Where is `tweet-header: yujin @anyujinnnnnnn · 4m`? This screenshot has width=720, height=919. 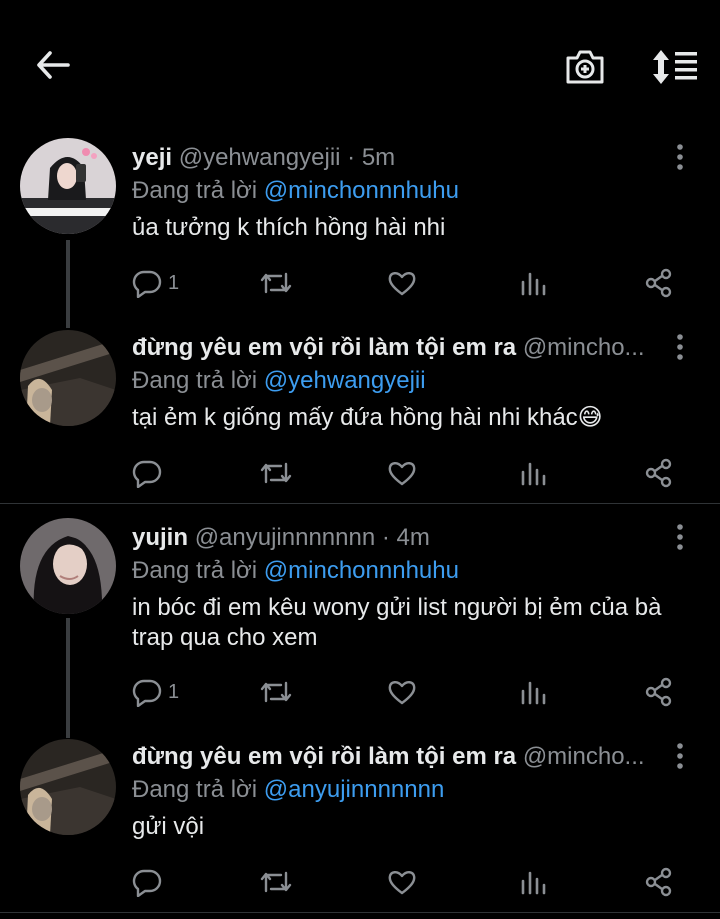 tweet-header: yujin @anyujinnnnnnn · 4m is located at coordinates (397, 538).